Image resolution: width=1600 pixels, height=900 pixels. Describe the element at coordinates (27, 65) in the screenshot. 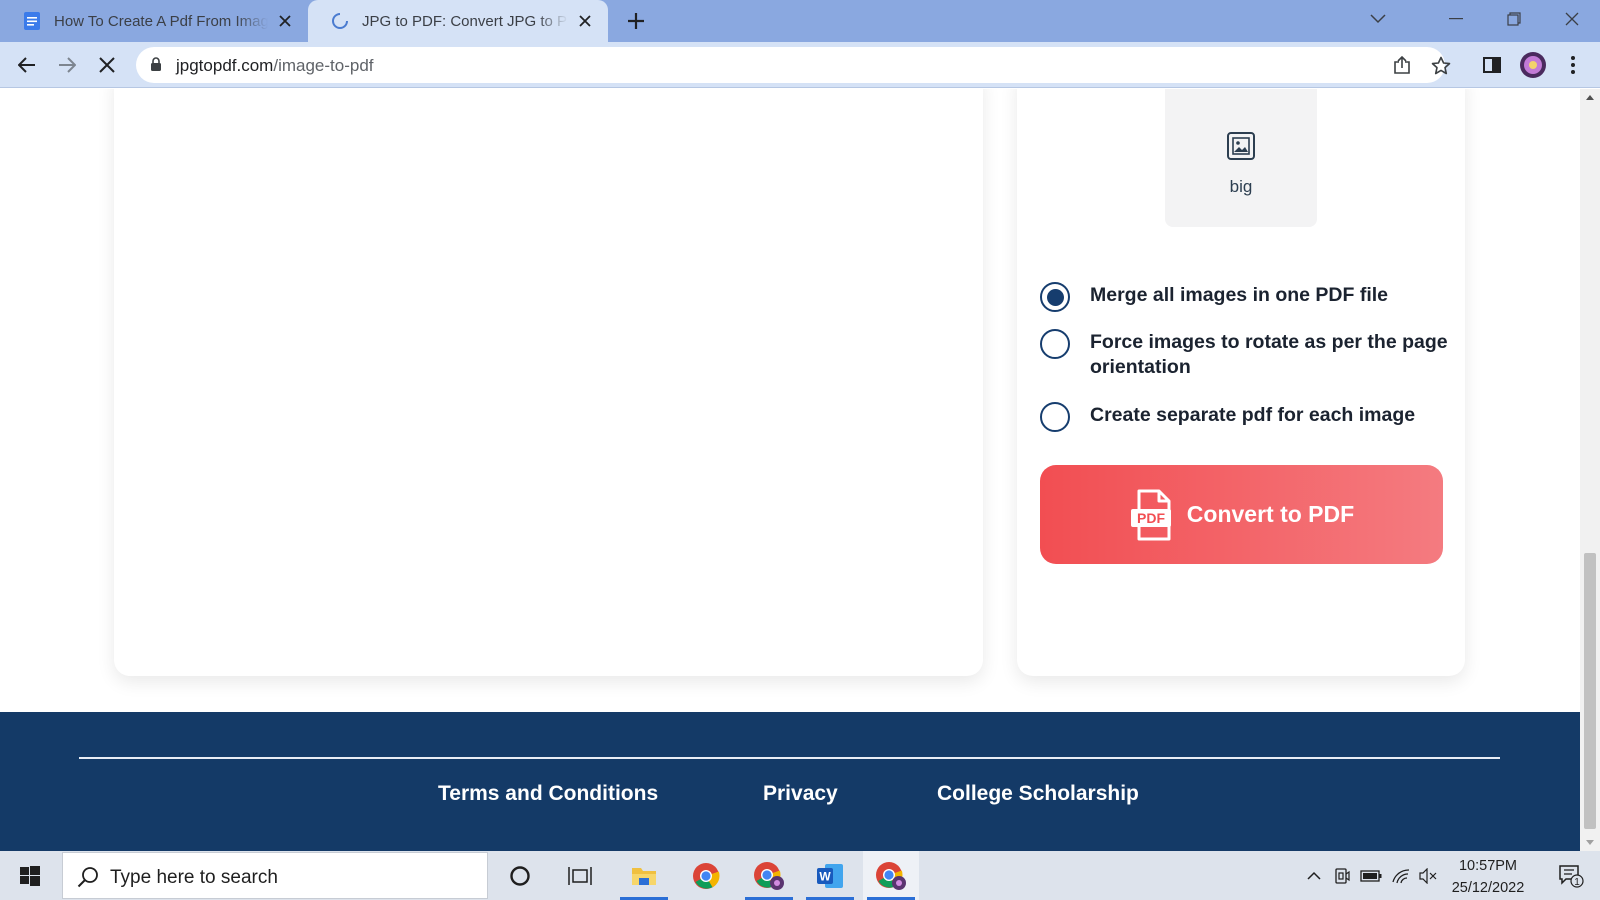

I see `back-icon` at that location.